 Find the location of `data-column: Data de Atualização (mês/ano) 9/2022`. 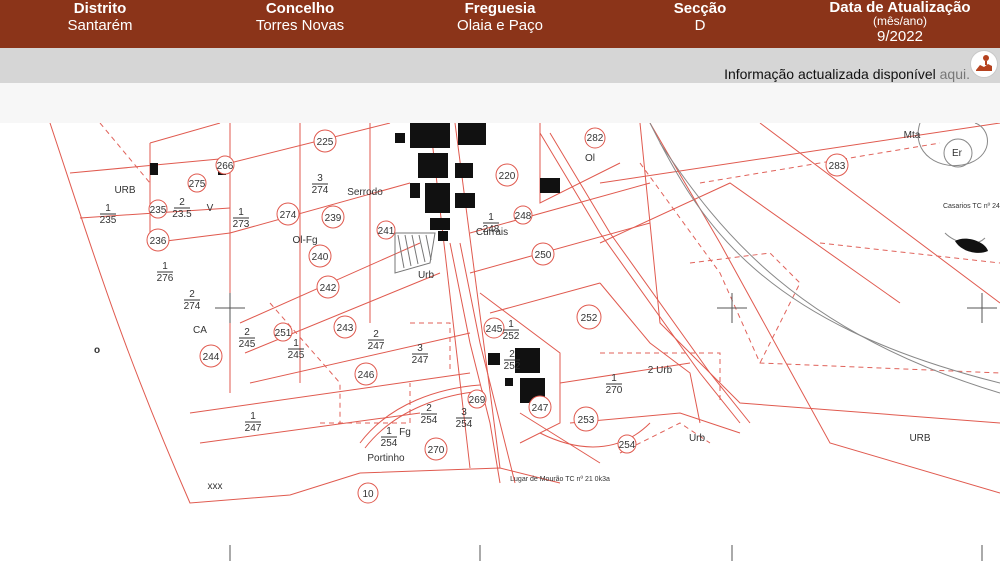

data-column: Data de Atualização (mês/ano) 9/2022 is located at coordinates (900, 22).